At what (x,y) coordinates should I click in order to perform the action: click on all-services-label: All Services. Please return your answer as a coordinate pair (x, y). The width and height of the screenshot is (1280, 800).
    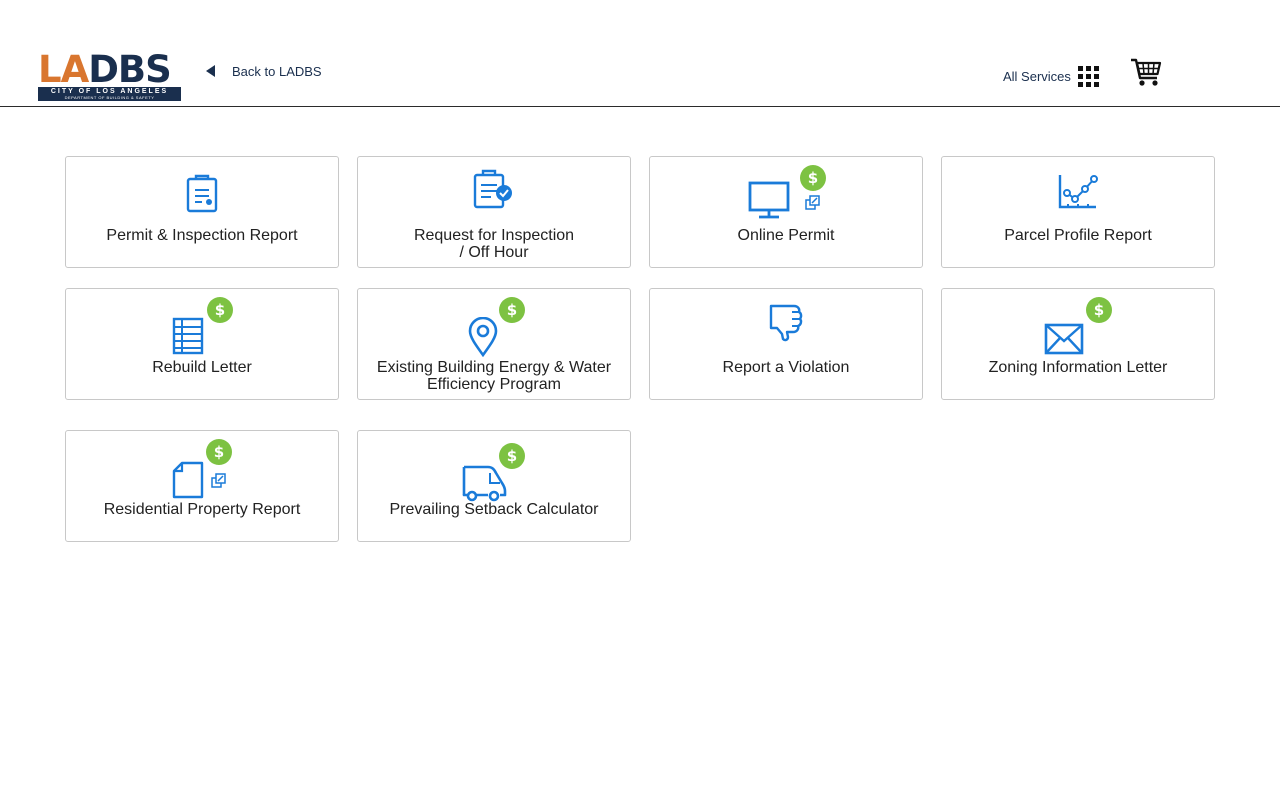
    Looking at the image, I should click on (1037, 76).